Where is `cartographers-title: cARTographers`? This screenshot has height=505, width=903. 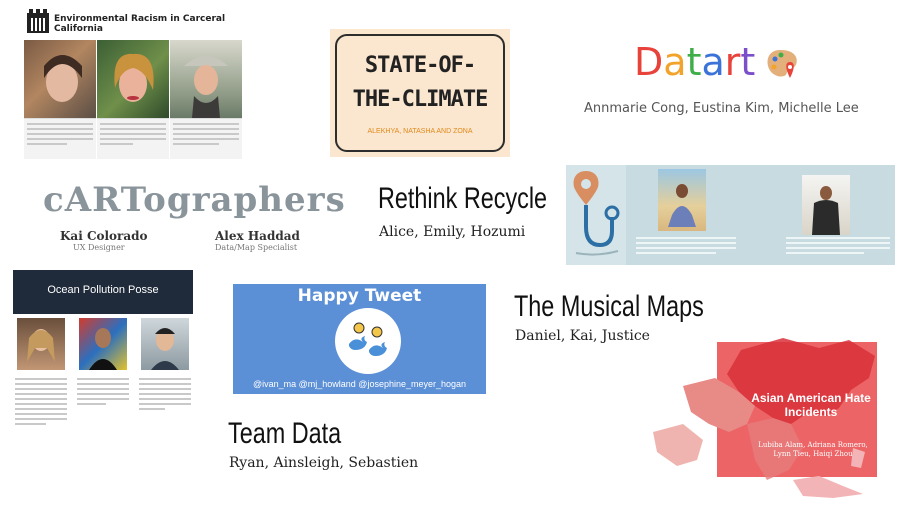
cartographers-title: cARTographers is located at coordinates (194, 200).